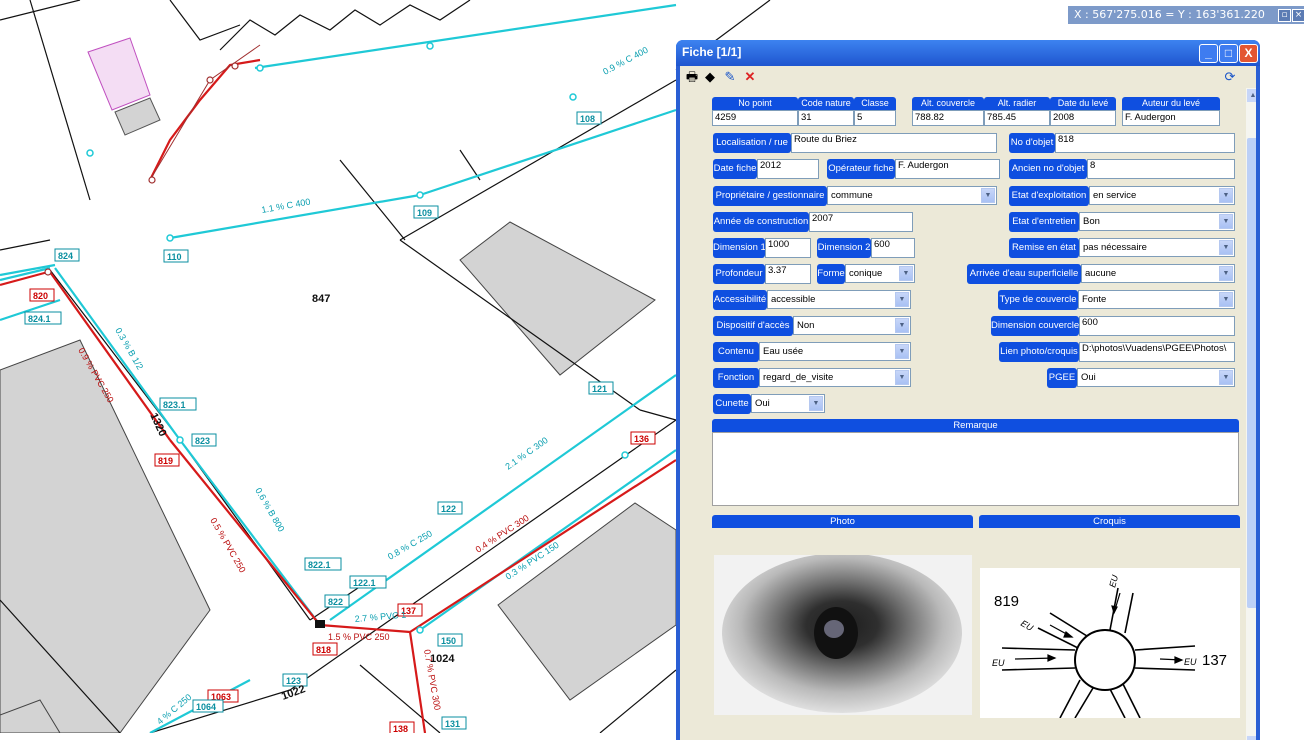 This screenshot has height=740, width=1304. Describe the element at coordinates (730, 77) in the screenshot. I see `edit-icon: ✎` at that location.